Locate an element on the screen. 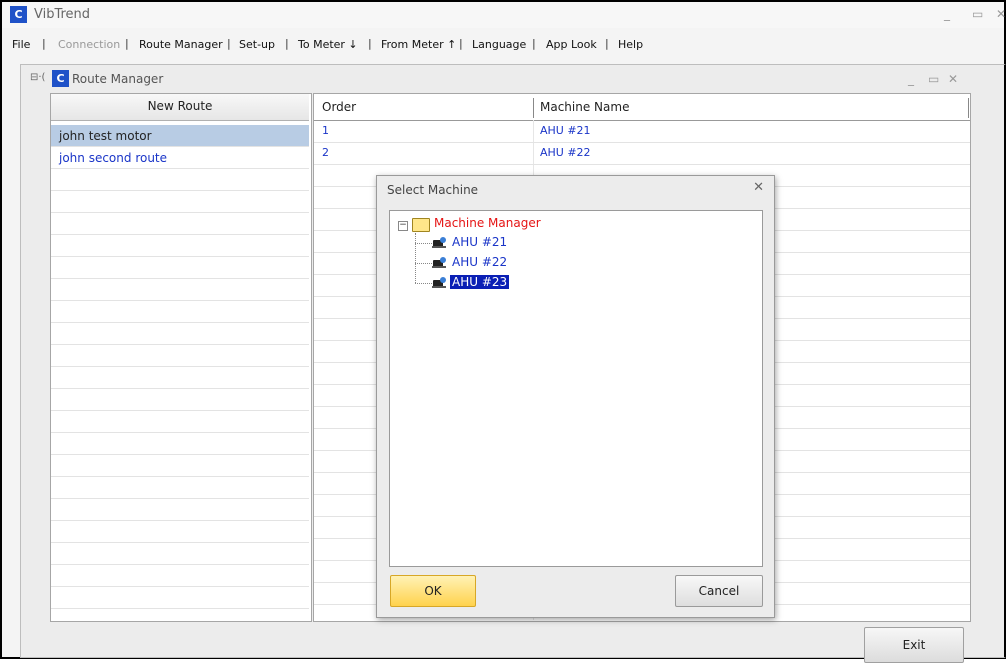 This screenshot has height=663, width=1006. tree-root-machine-manager: Machine Manager is located at coordinates (487, 223).